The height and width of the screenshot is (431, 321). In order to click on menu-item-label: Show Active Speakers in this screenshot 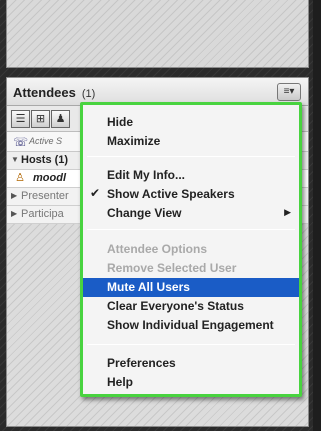, I will do `click(171, 194)`.